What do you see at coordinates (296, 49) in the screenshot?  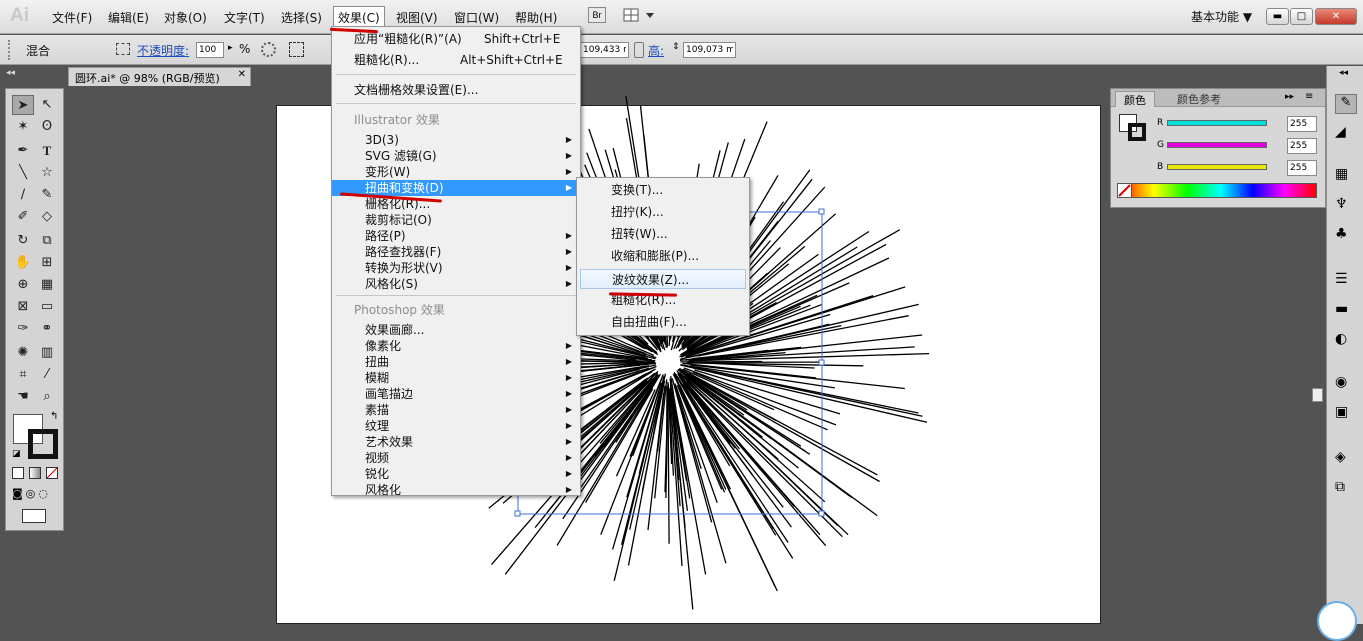 I see `transform-icon` at bounding box center [296, 49].